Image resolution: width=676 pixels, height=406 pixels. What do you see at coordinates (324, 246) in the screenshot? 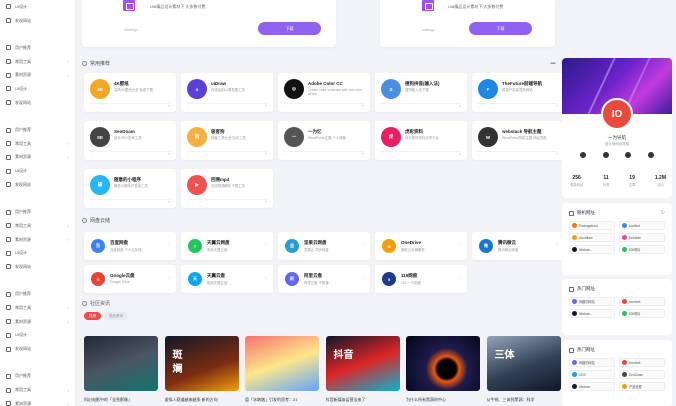
I see `cloud-card: 坚坚果云网盘 坚果云 同步网盘 ›` at bounding box center [324, 246].